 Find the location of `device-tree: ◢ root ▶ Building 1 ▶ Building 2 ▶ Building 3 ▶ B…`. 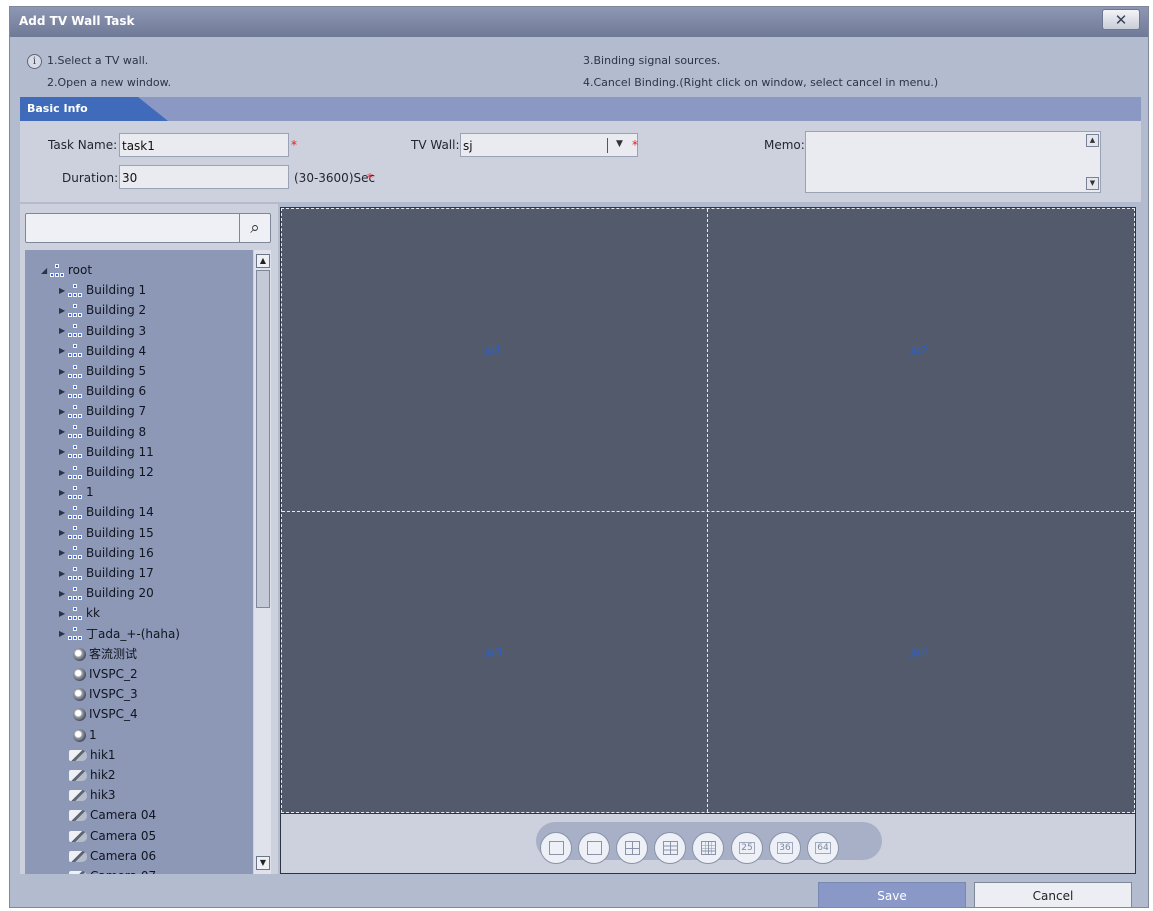

device-tree: ◢ root ▶ Building 1 ▶ Building 2 ▶ Building 3 ▶ B… is located at coordinates (139, 562).